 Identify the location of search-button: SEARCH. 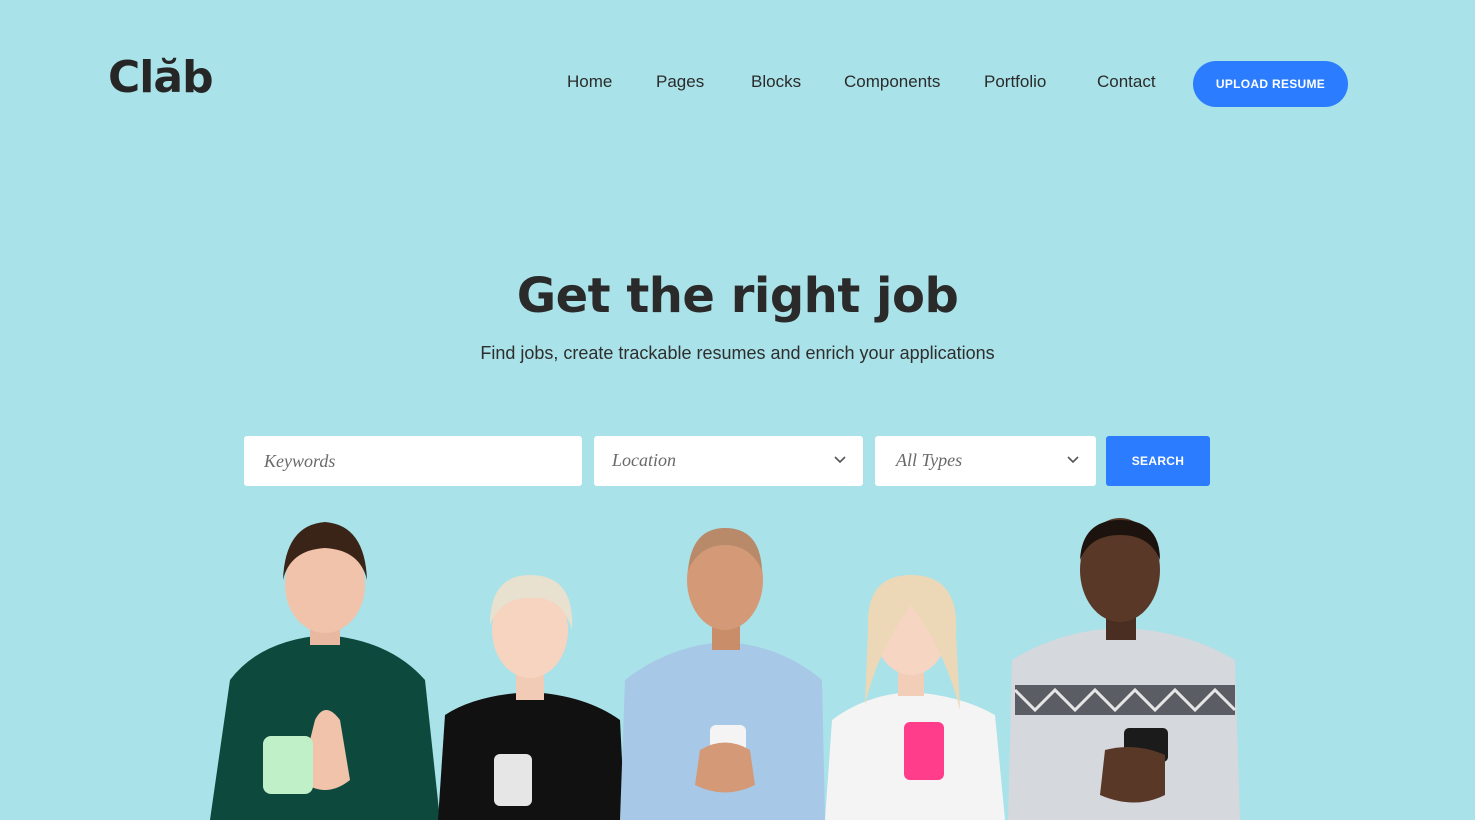
(1158, 461).